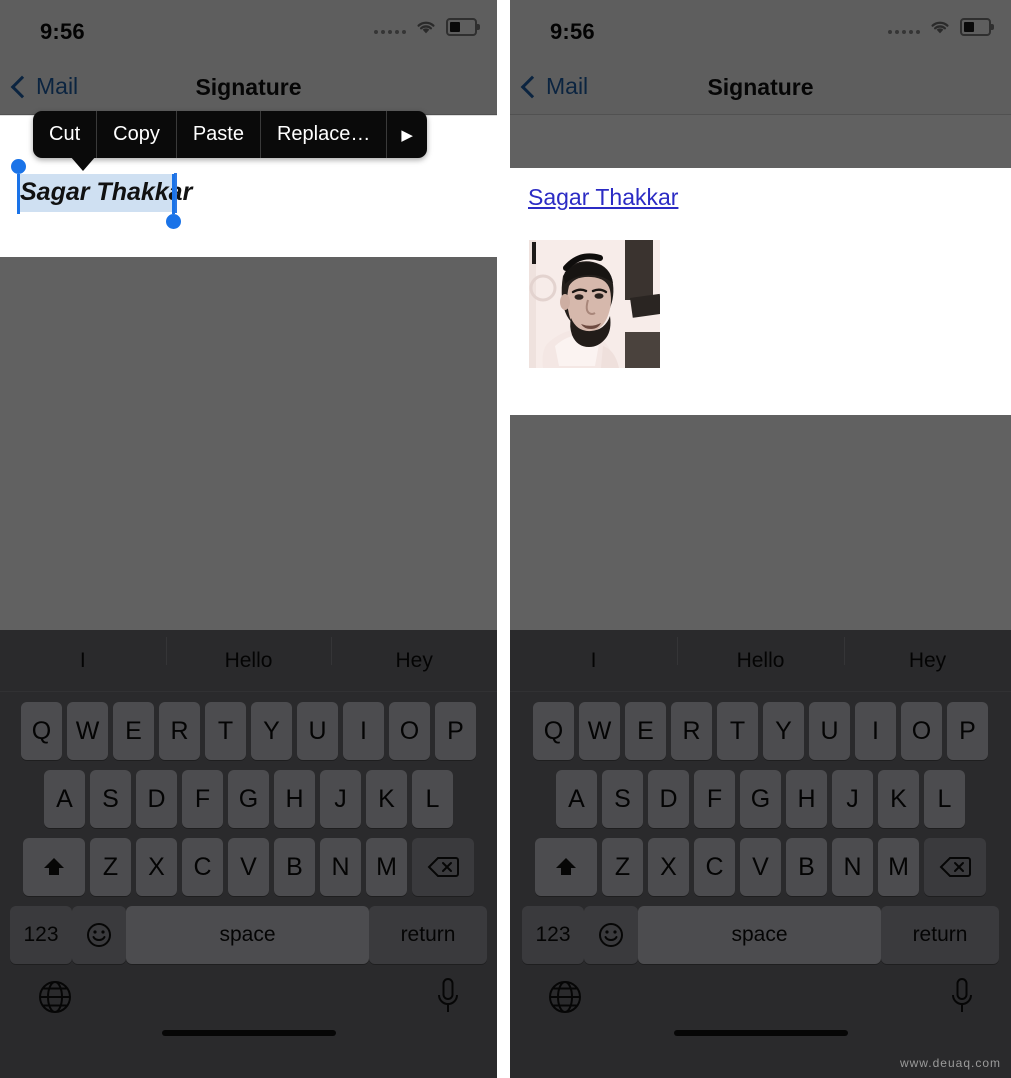 The width and height of the screenshot is (1011, 1078). What do you see at coordinates (83, 163) in the screenshot?
I see `edit-menu-pointer` at bounding box center [83, 163].